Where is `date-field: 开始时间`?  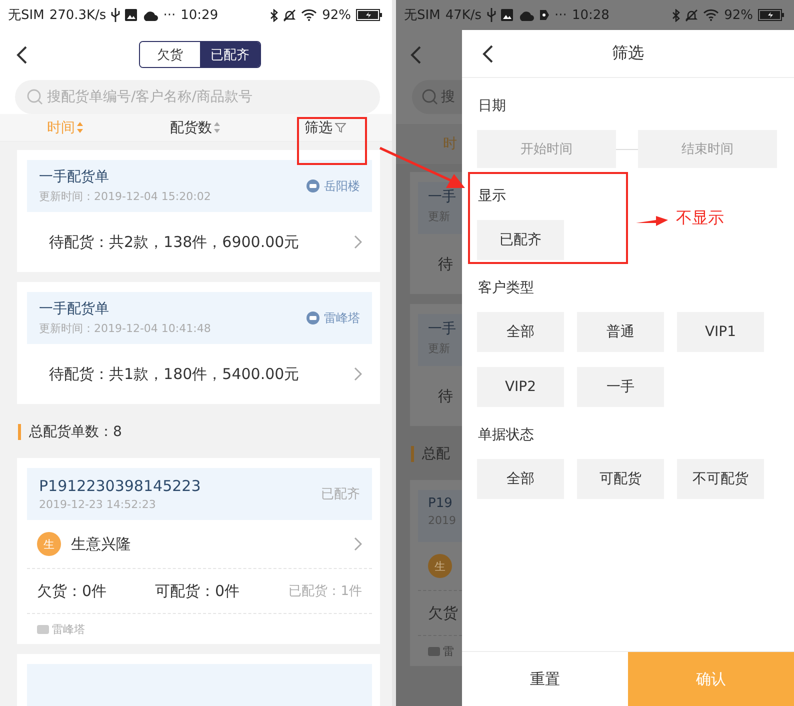 date-field: 开始时间 is located at coordinates (546, 149).